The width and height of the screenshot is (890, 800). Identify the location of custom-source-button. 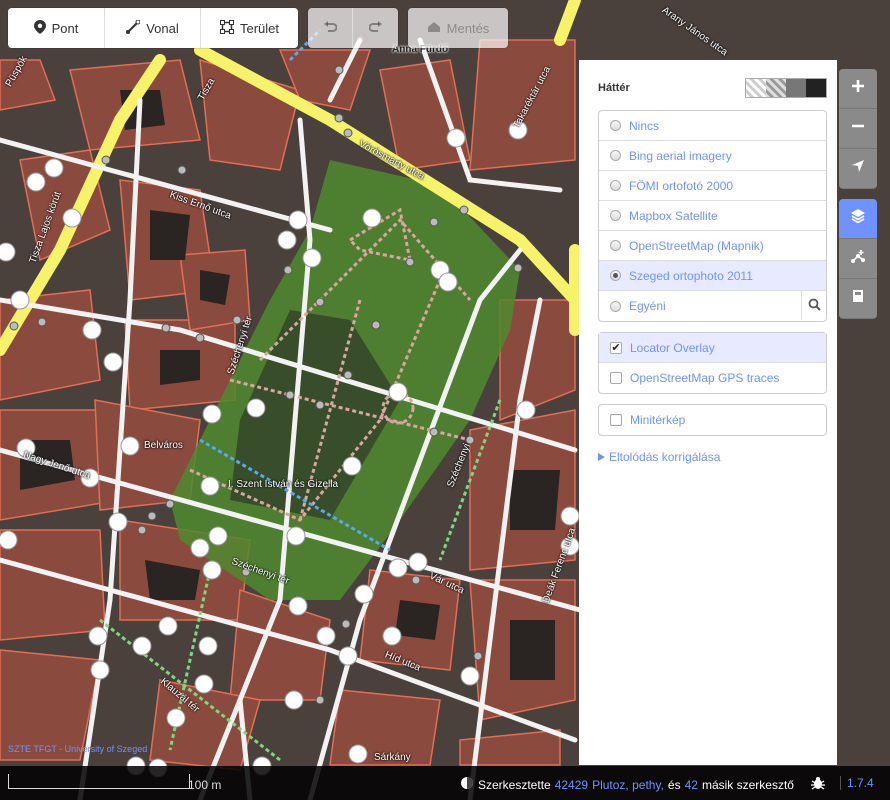
(813, 305).